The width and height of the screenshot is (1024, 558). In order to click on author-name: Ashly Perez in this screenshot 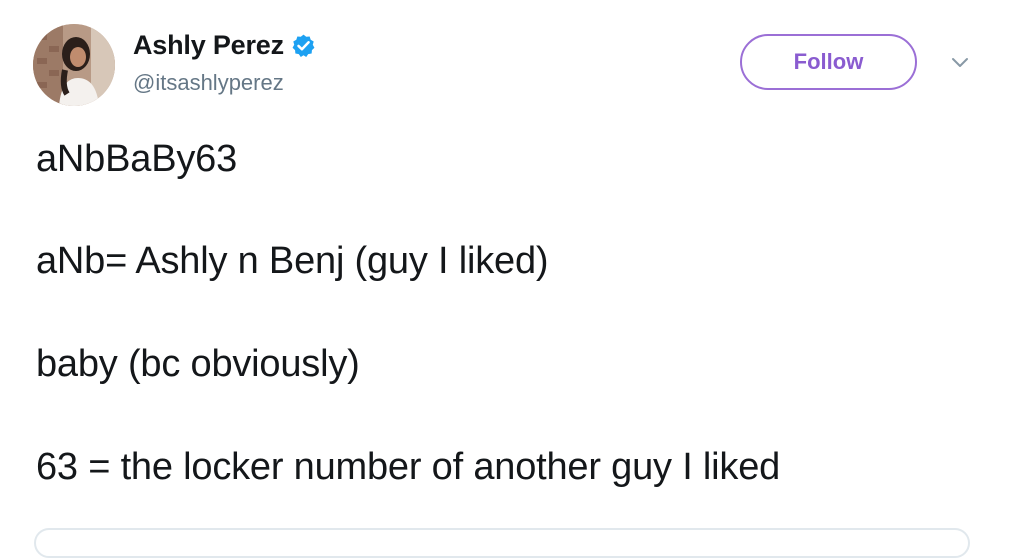, I will do `click(208, 45)`.